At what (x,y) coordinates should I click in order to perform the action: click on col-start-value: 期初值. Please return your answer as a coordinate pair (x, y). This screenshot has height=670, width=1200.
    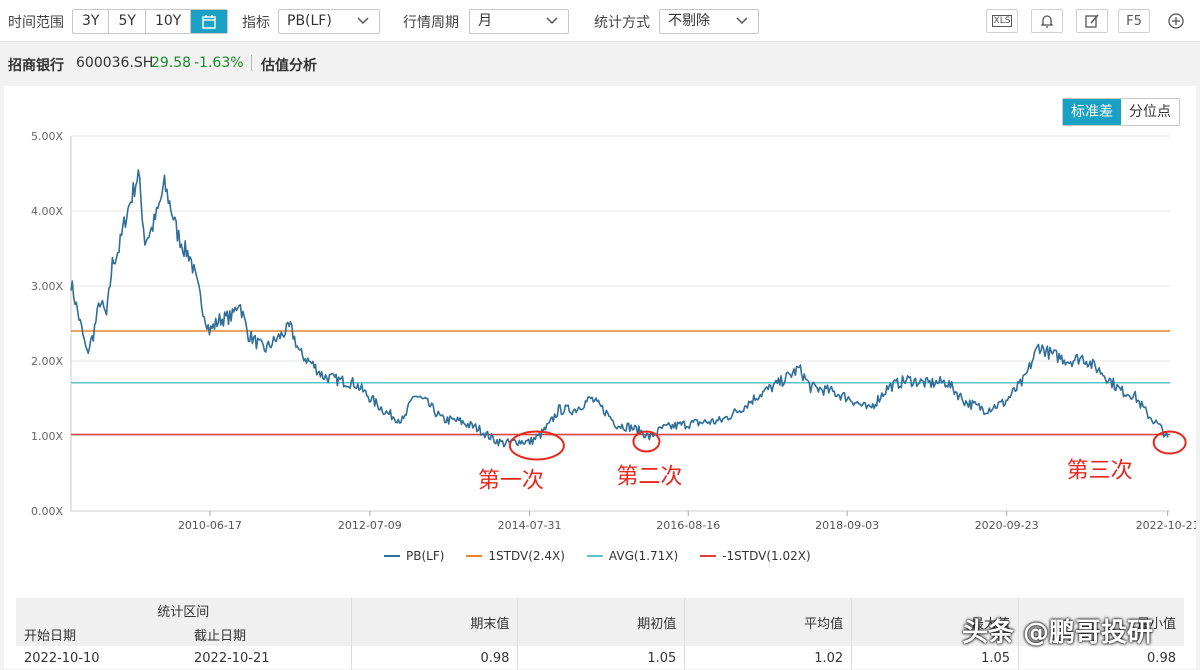
    Looking at the image, I should click on (601, 622).